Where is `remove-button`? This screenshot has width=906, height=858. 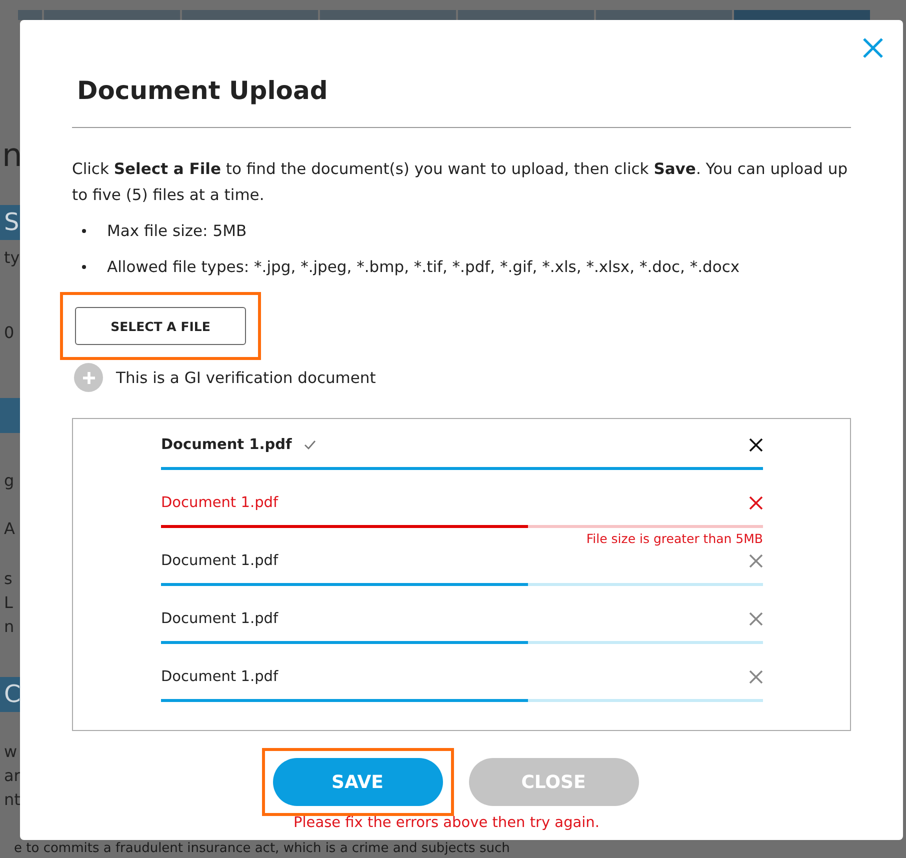
remove-button is located at coordinates (756, 445).